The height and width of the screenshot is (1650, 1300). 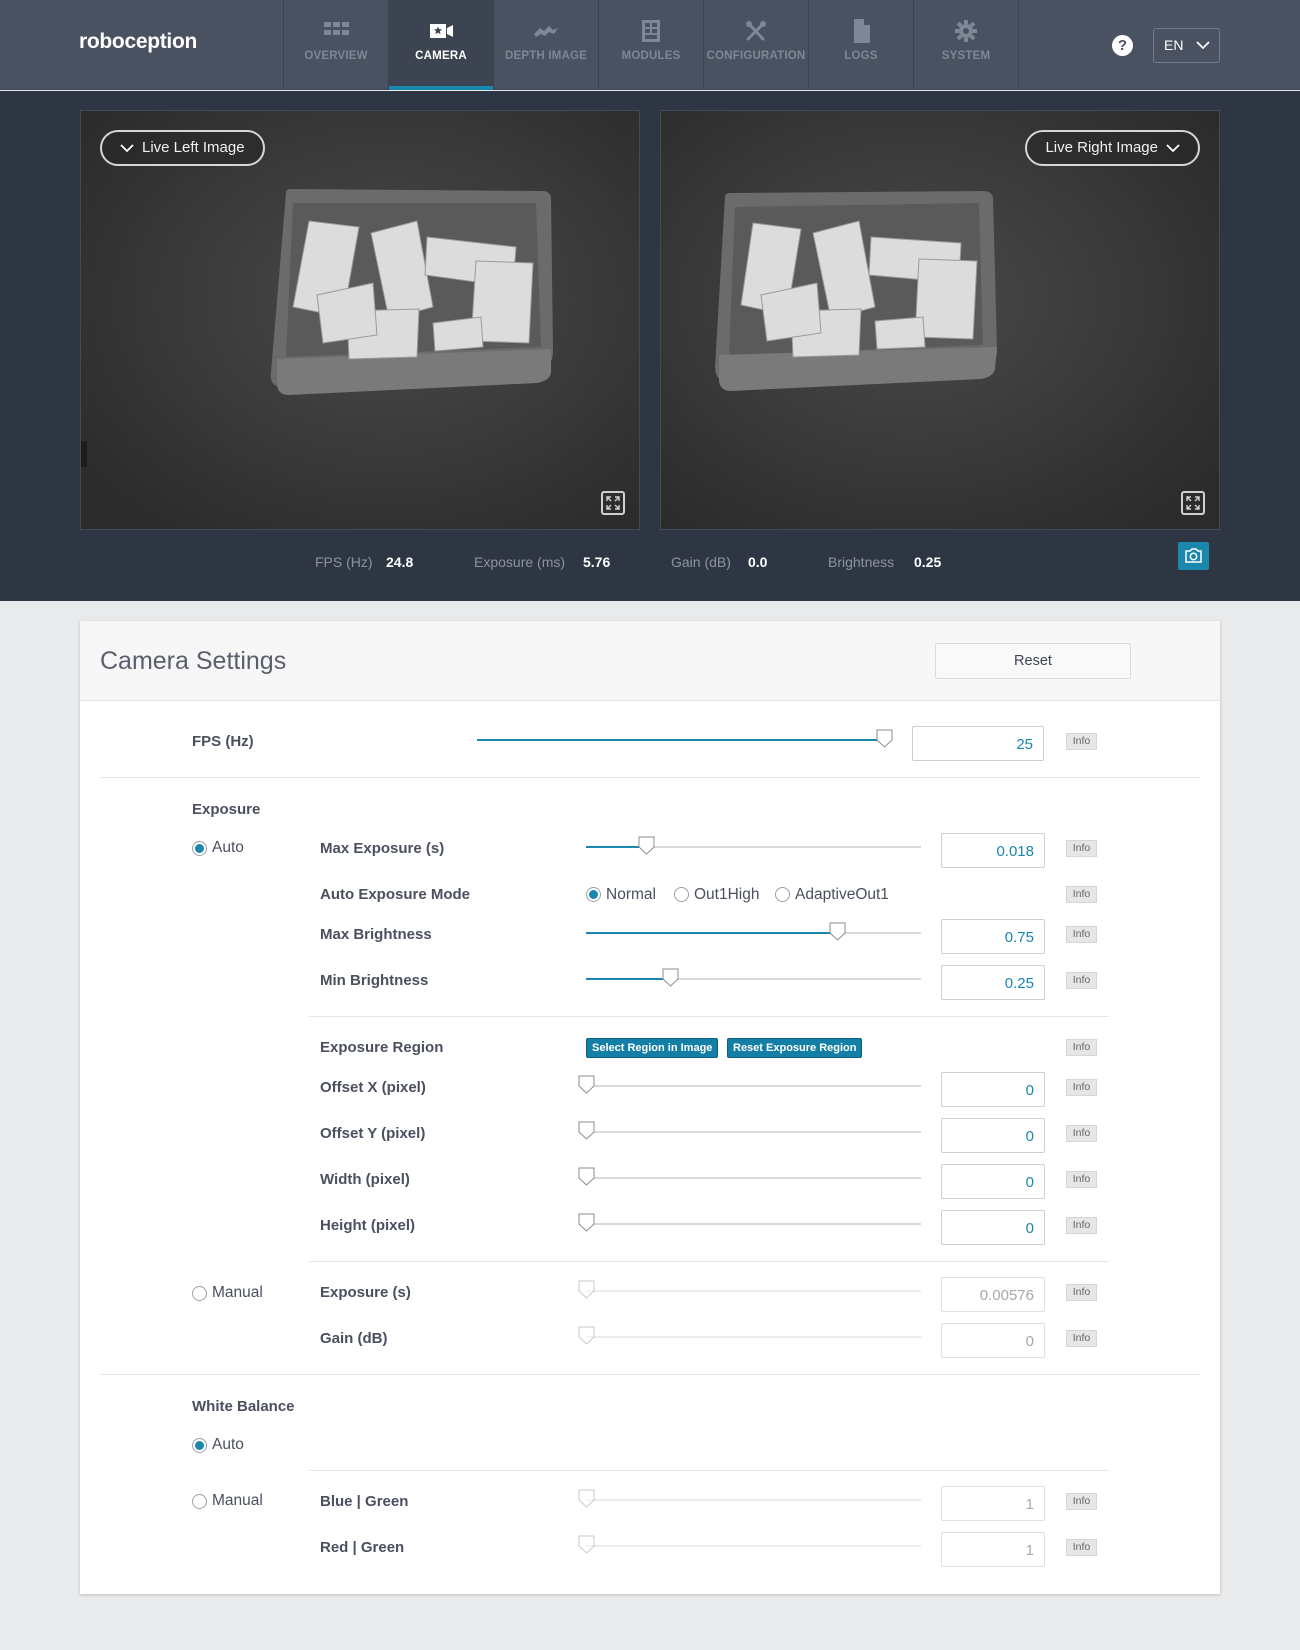 What do you see at coordinates (1081, 1179) in the screenshot?
I see `width-info-button: Info` at bounding box center [1081, 1179].